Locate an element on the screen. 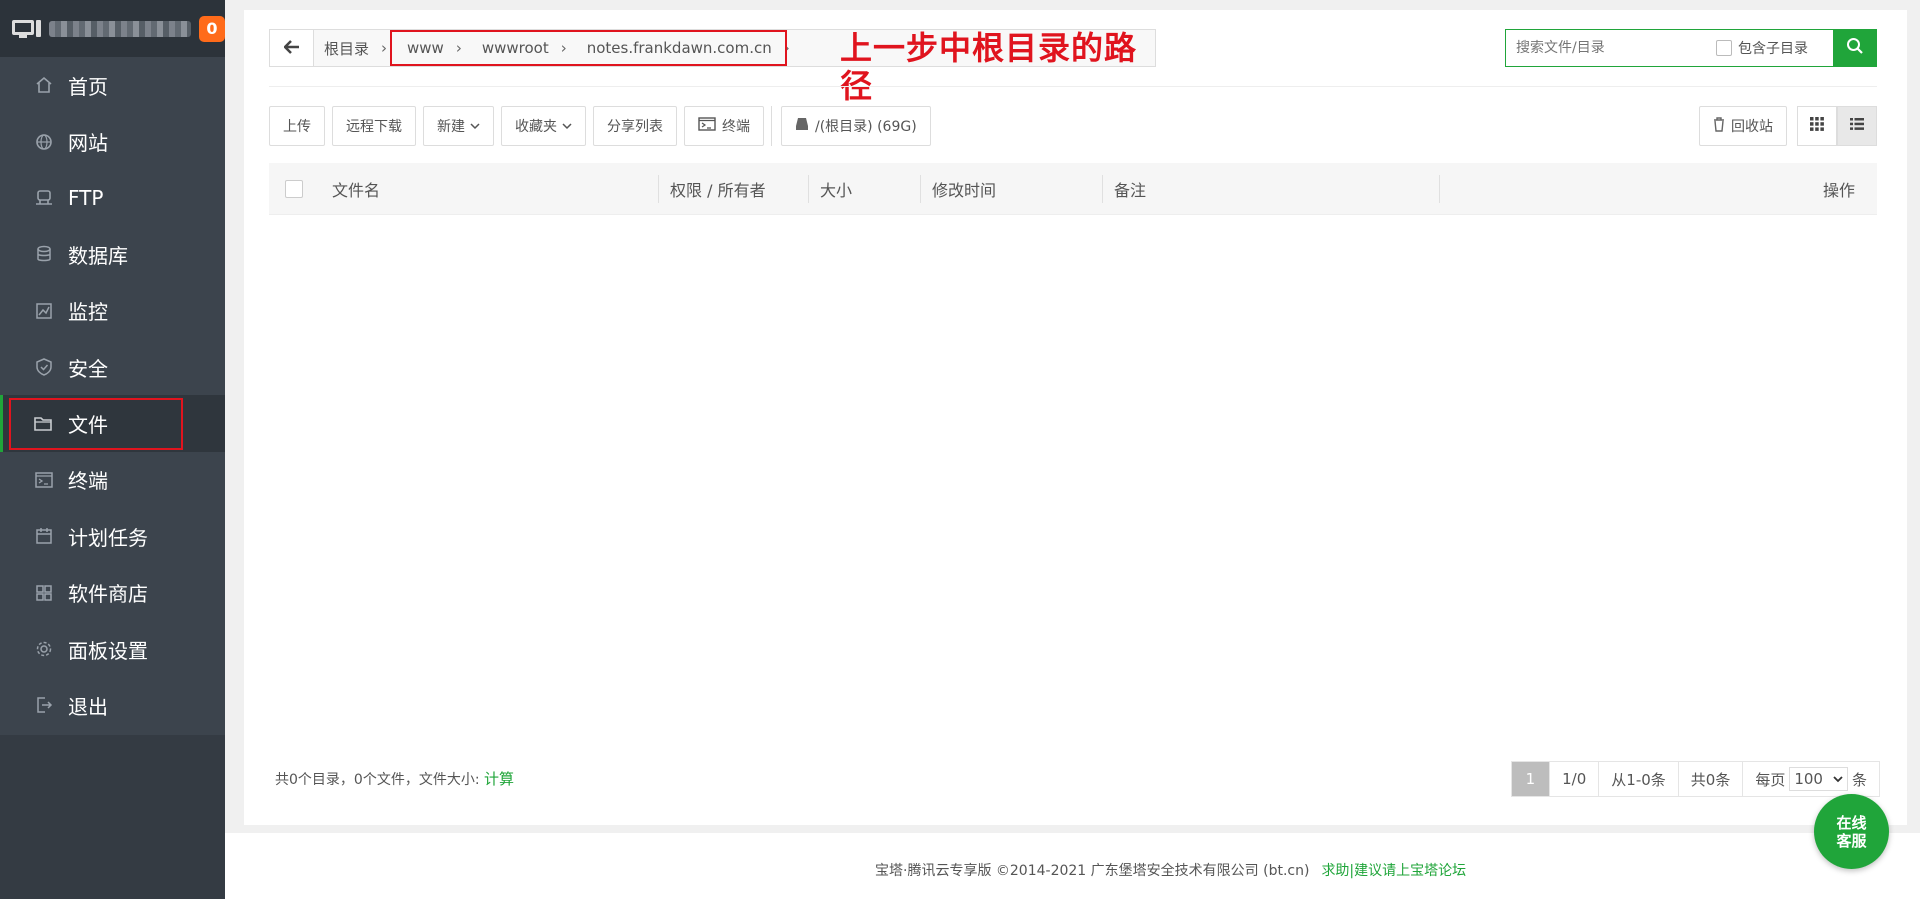 The width and height of the screenshot is (1920, 899). col-label: 权限 / 所有者 is located at coordinates (718, 190).